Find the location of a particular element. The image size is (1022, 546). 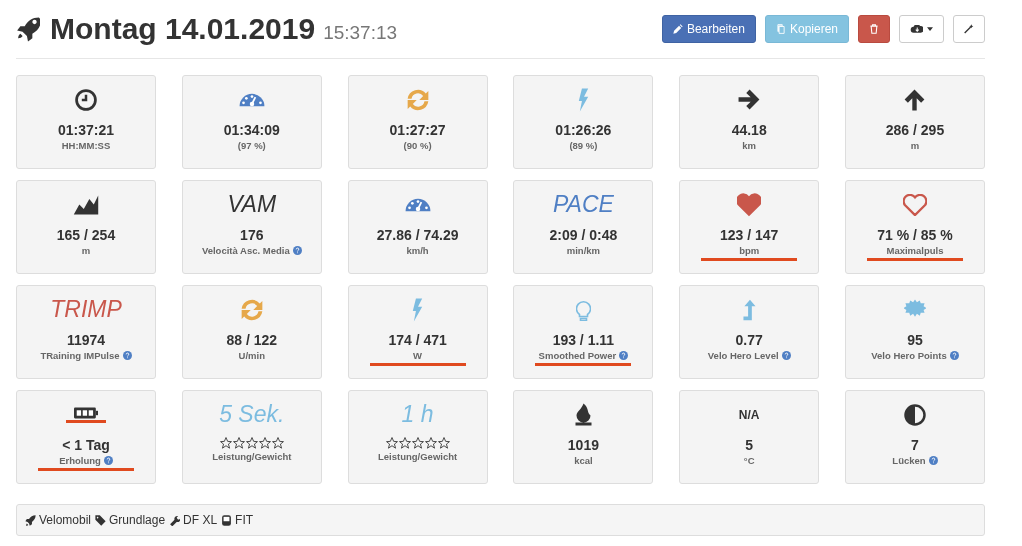

metric-title: VAM is located at coordinates (252, 204).